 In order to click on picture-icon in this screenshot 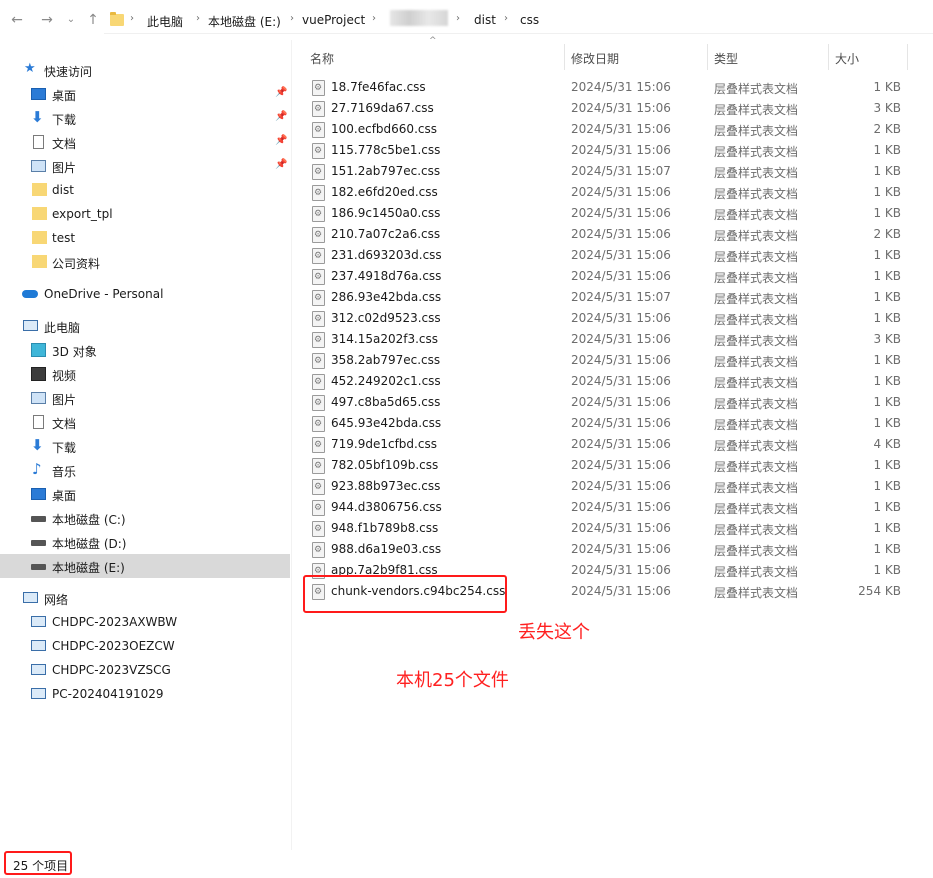, I will do `click(38, 166)`.